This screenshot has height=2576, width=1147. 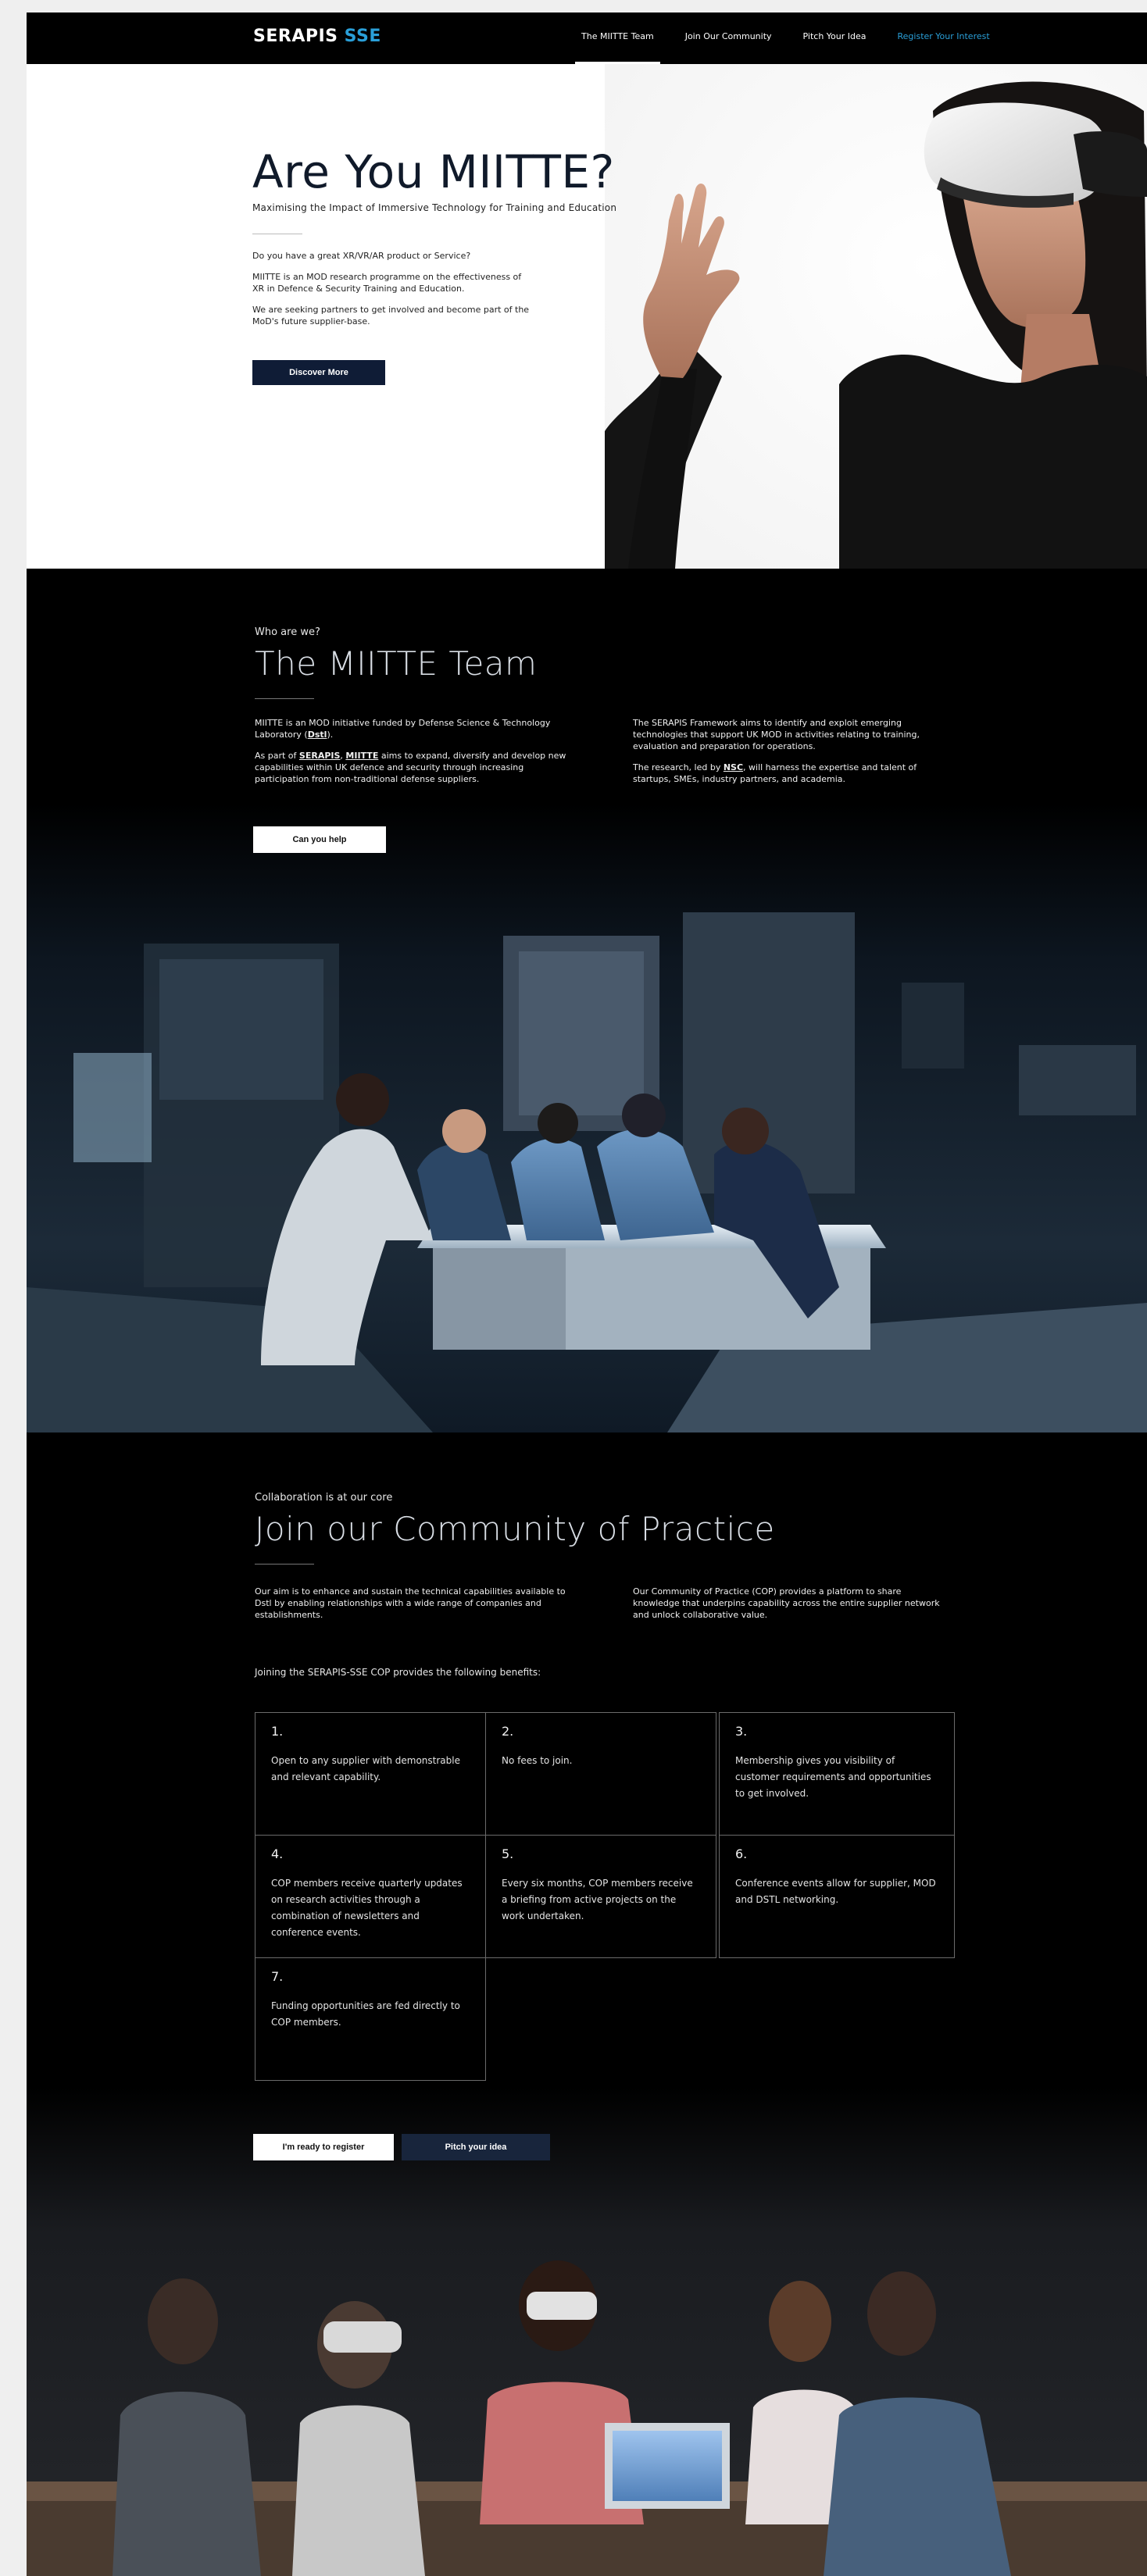 I want to click on nsc-link: NSC, so click(x=733, y=767).